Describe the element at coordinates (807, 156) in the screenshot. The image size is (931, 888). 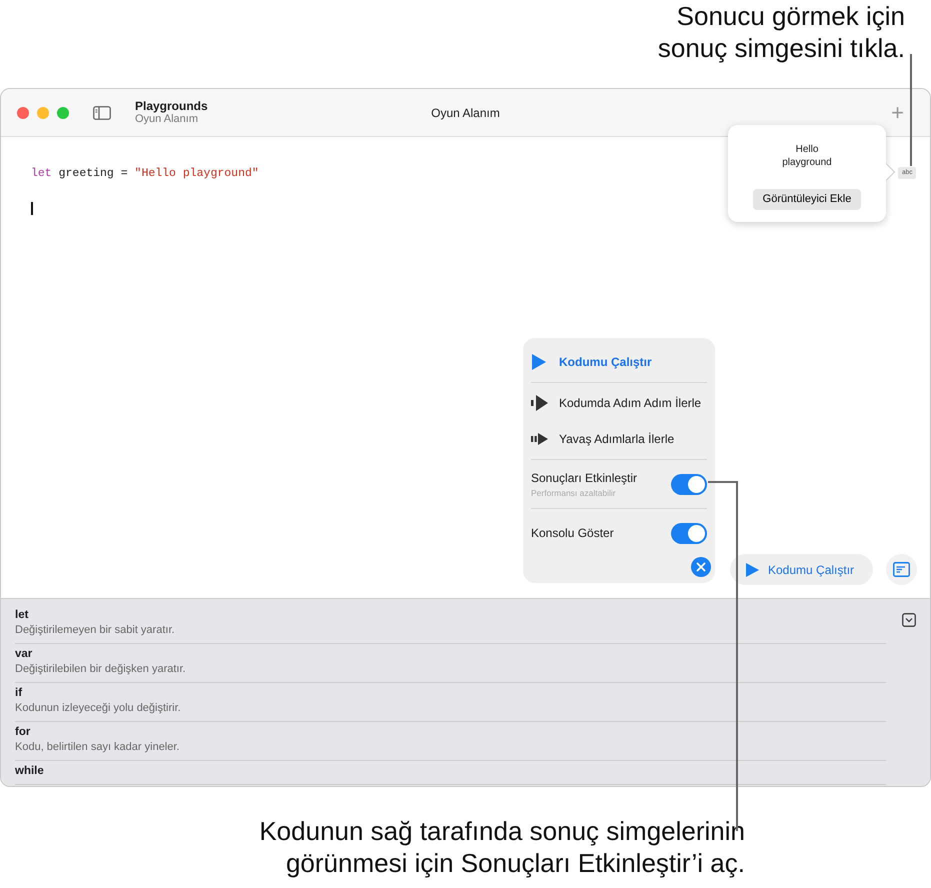
I see `result-value: Hello playground` at that location.